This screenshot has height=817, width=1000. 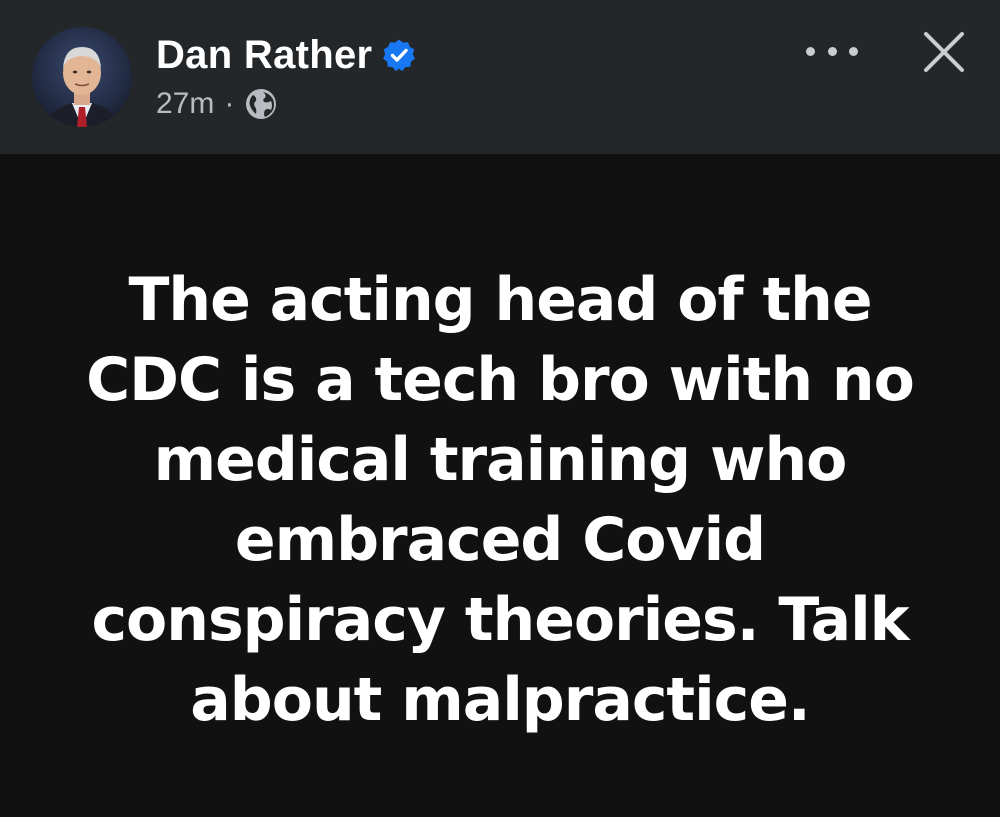 What do you see at coordinates (264, 55) in the screenshot?
I see `author-name: Dan Rather` at bounding box center [264, 55].